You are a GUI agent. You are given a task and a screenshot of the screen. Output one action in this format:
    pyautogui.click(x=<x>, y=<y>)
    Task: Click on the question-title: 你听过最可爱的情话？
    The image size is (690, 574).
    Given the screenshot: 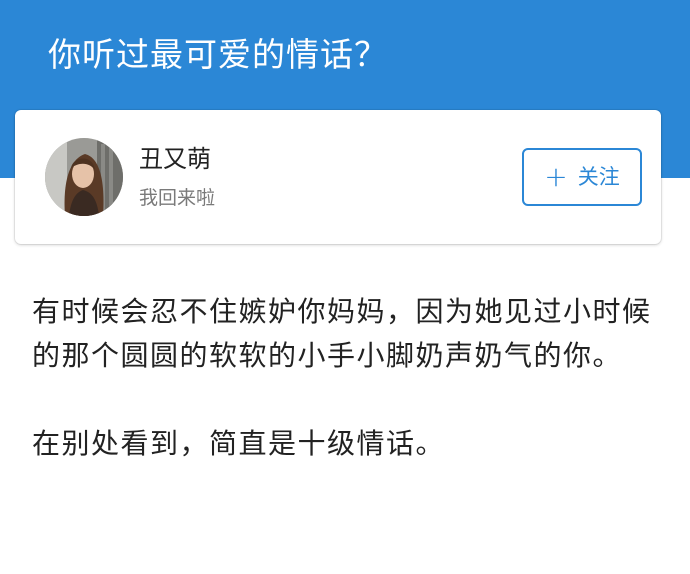 What is the action you would take?
    pyautogui.click(x=218, y=54)
    